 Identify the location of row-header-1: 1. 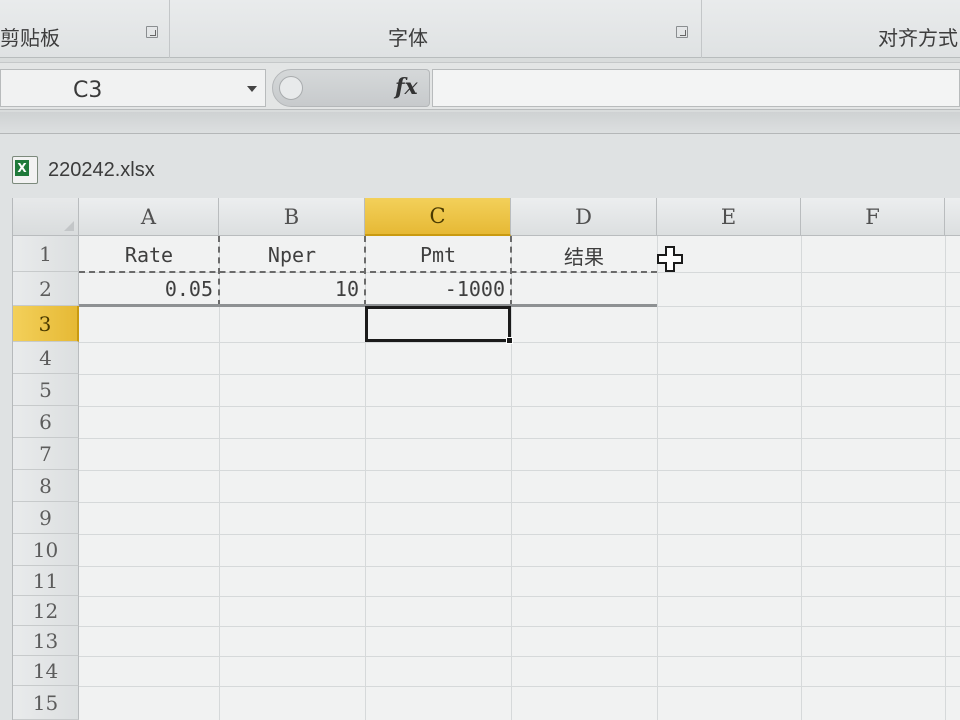
(46, 254).